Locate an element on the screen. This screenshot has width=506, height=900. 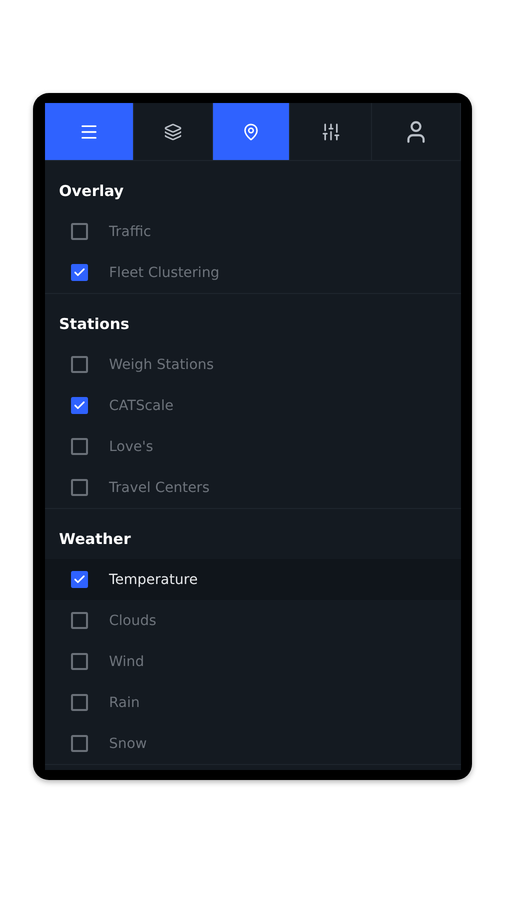
option-label: Wind is located at coordinates (126, 662).